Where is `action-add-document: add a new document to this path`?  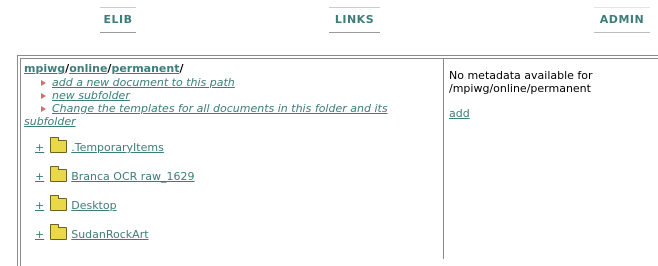 action-add-document: add a new document to this path is located at coordinates (233, 82).